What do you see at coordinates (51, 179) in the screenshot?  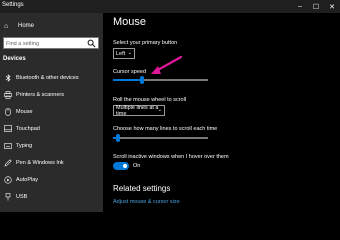 I see `sidebar-item-autoplay: AutoPlay` at bounding box center [51, 179].